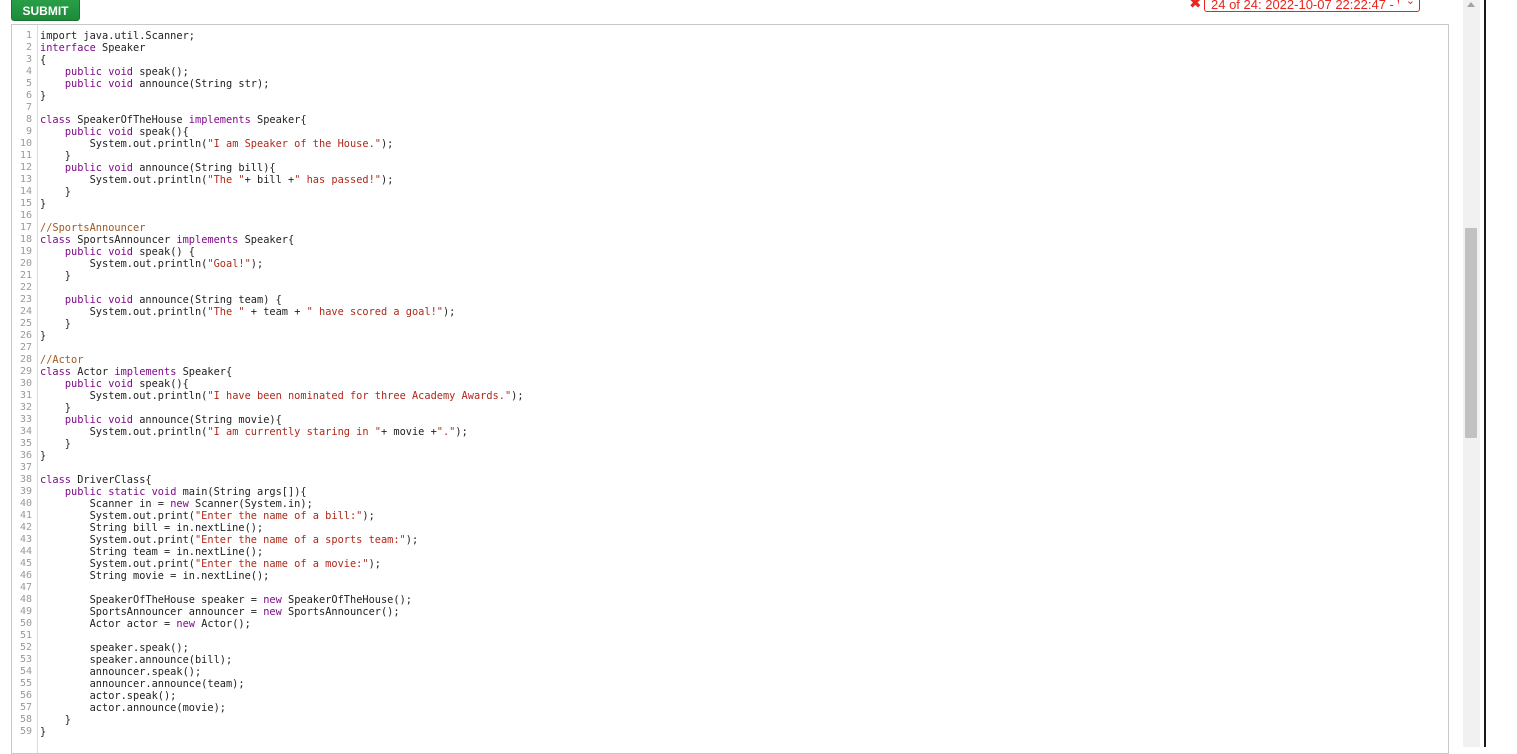  I want to click on line-number: 5, so click(28, 83).